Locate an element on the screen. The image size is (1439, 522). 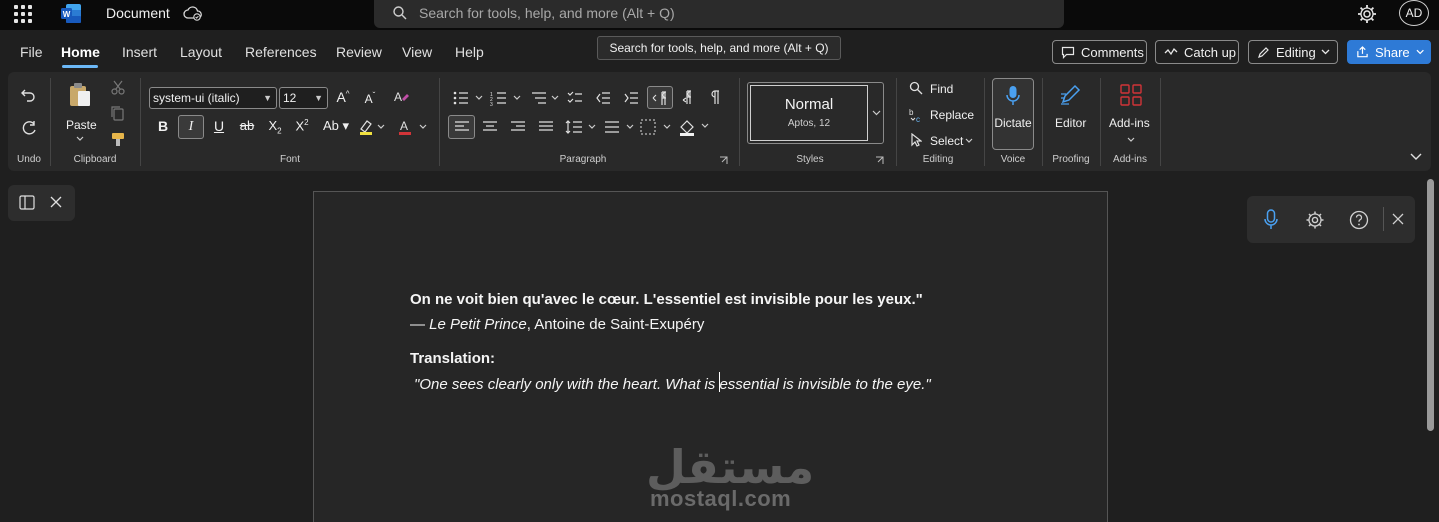
add-ins-grid-icon is located at coordinates (1131, 95).